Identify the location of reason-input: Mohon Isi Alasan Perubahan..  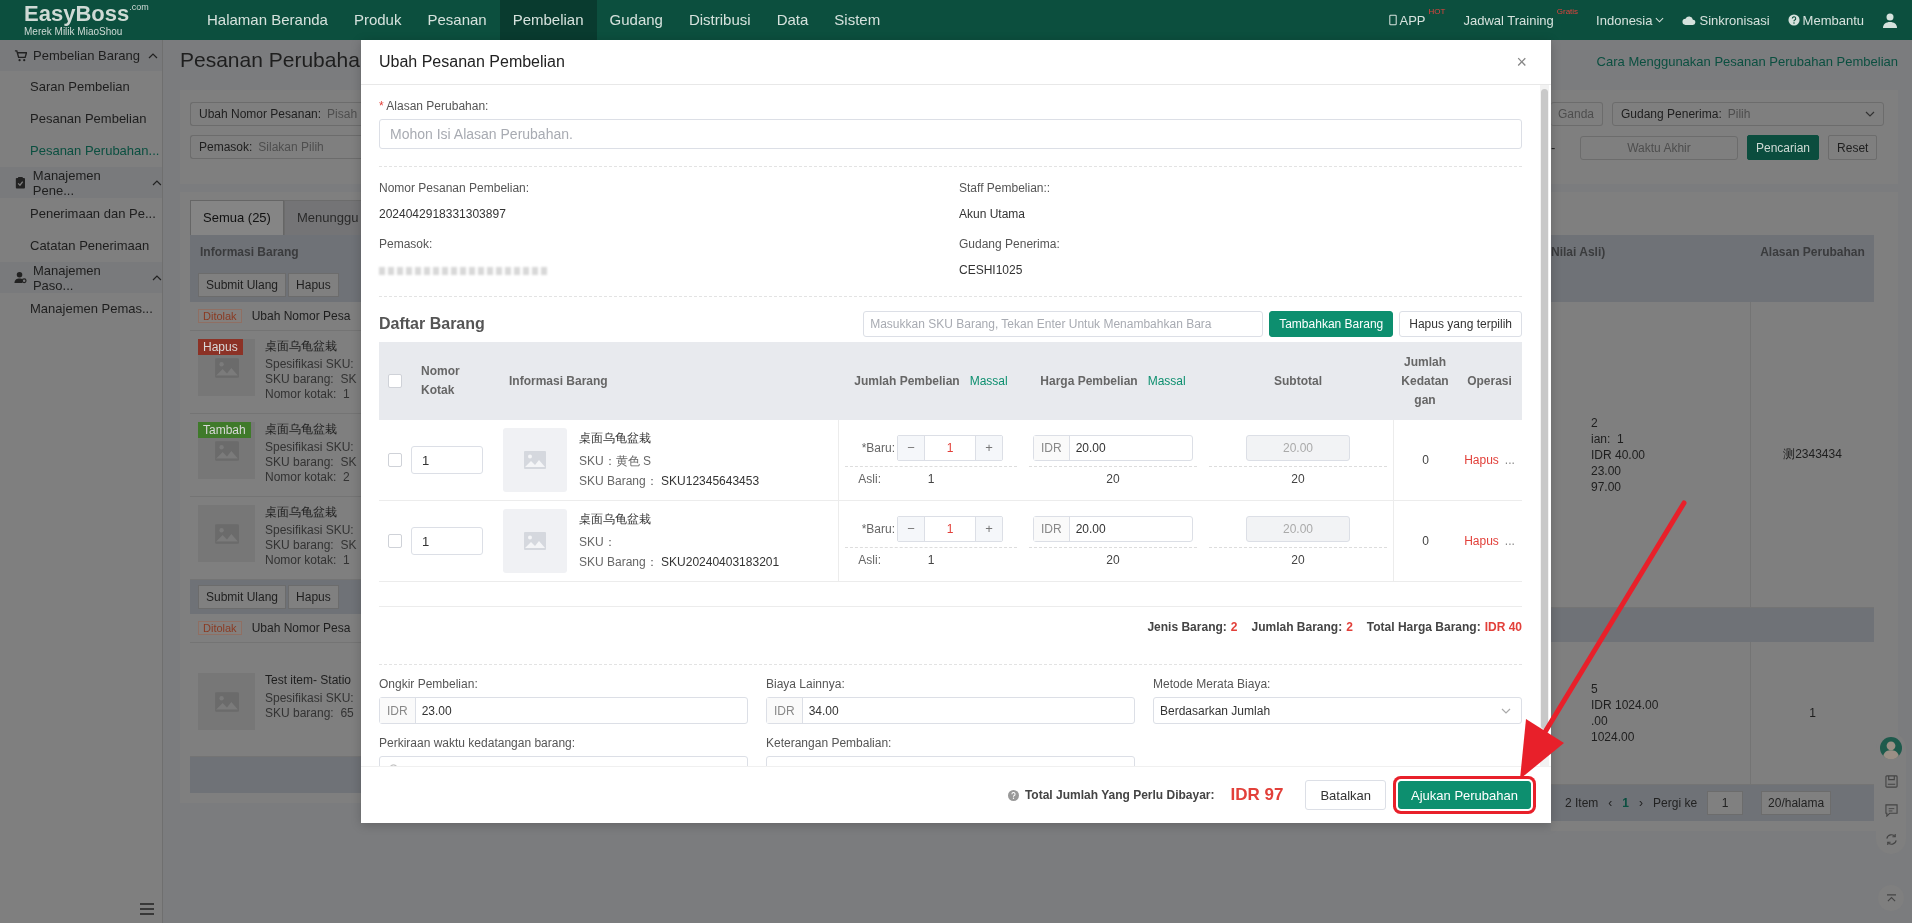
(950, 134).